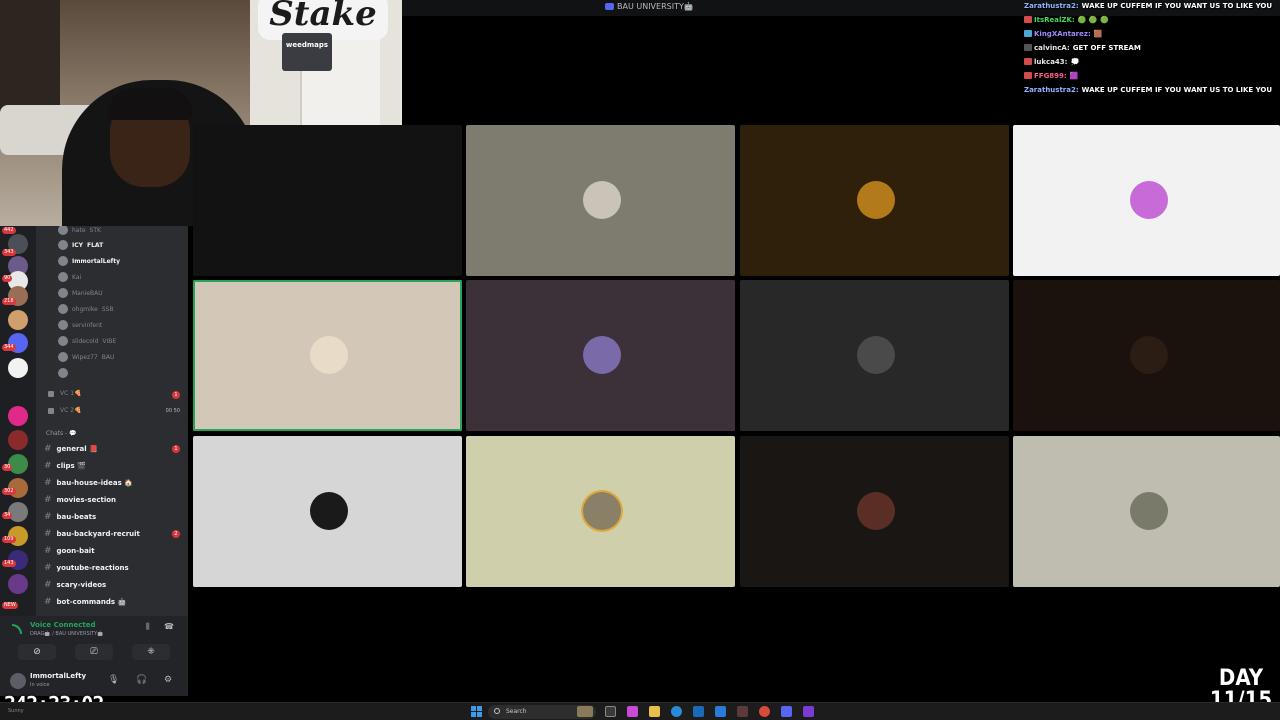 This screenshot has width=1280, height=720. Describe the element at coordinates (9, 563) in the screenshot. I see `server-badge: 143` at that location.